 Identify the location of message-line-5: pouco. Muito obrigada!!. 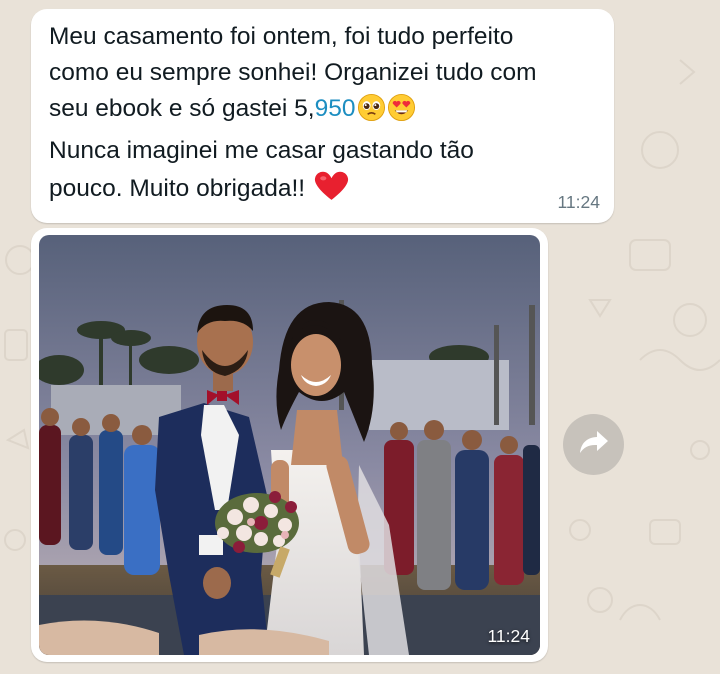
(329, 191).